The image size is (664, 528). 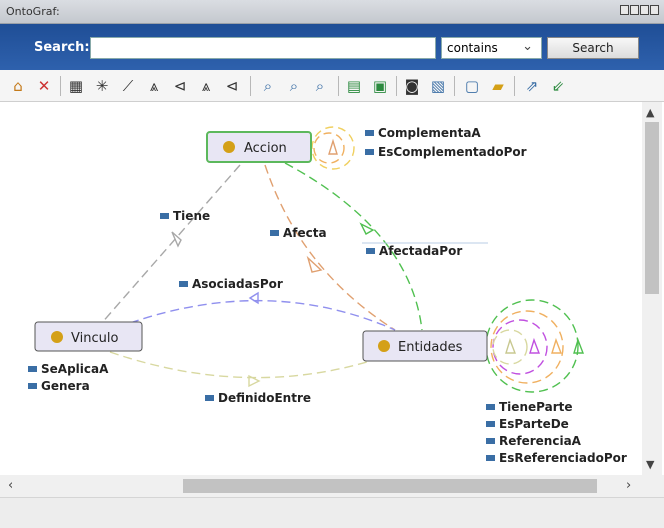 I want to click on svg-text: EsParteDe, so click(x=534, y=424).